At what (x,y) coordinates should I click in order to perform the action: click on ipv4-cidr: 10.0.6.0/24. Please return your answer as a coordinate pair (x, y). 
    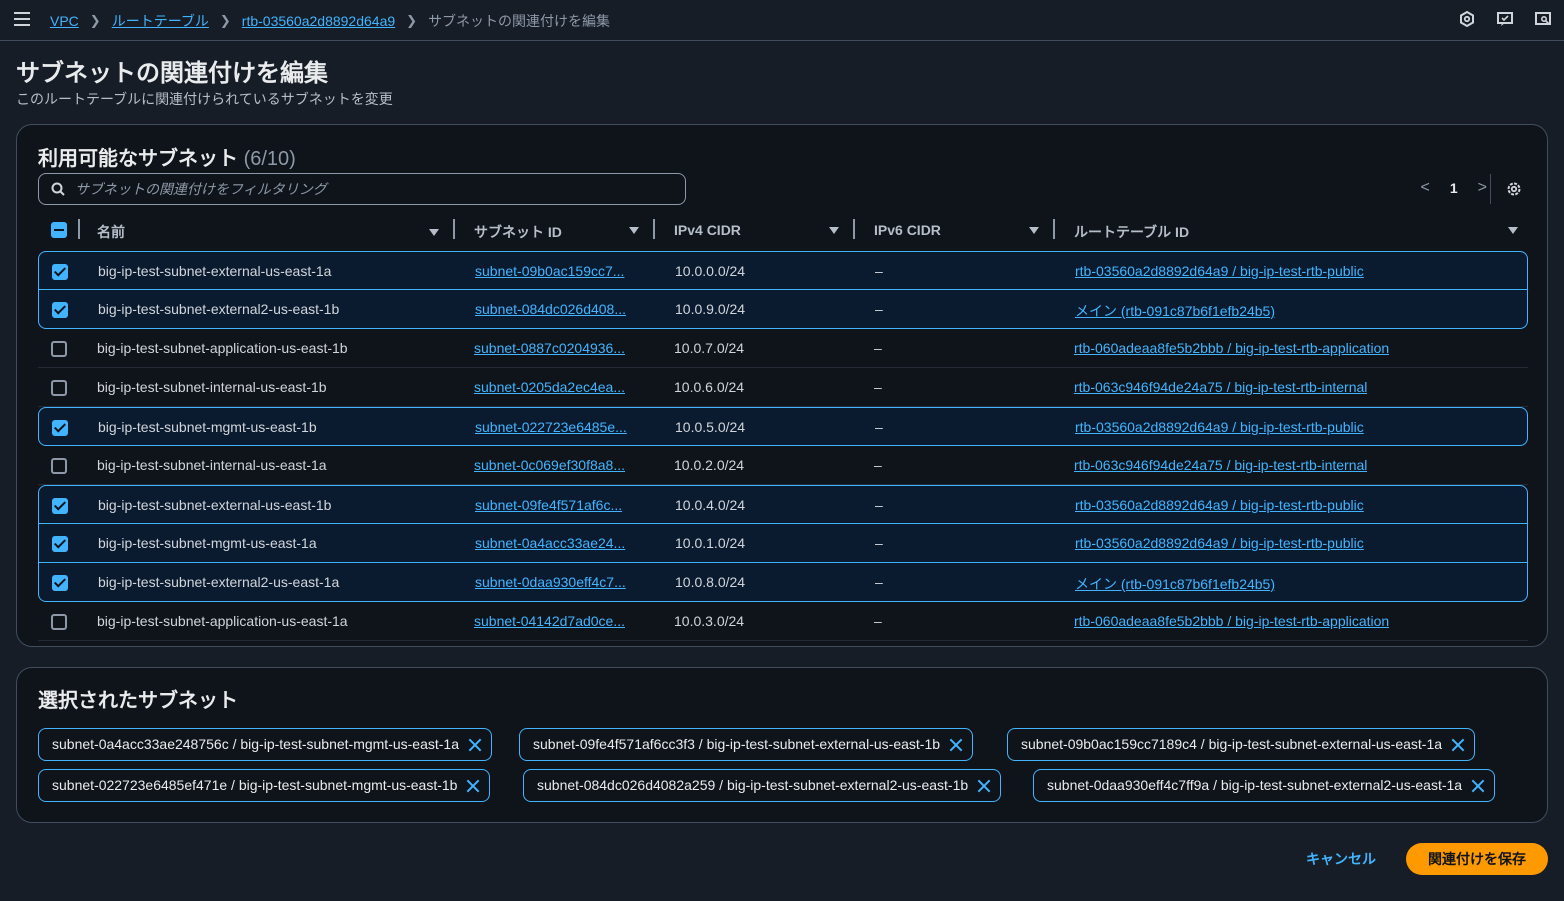
    Looking at the image, I should click on (709, 387).